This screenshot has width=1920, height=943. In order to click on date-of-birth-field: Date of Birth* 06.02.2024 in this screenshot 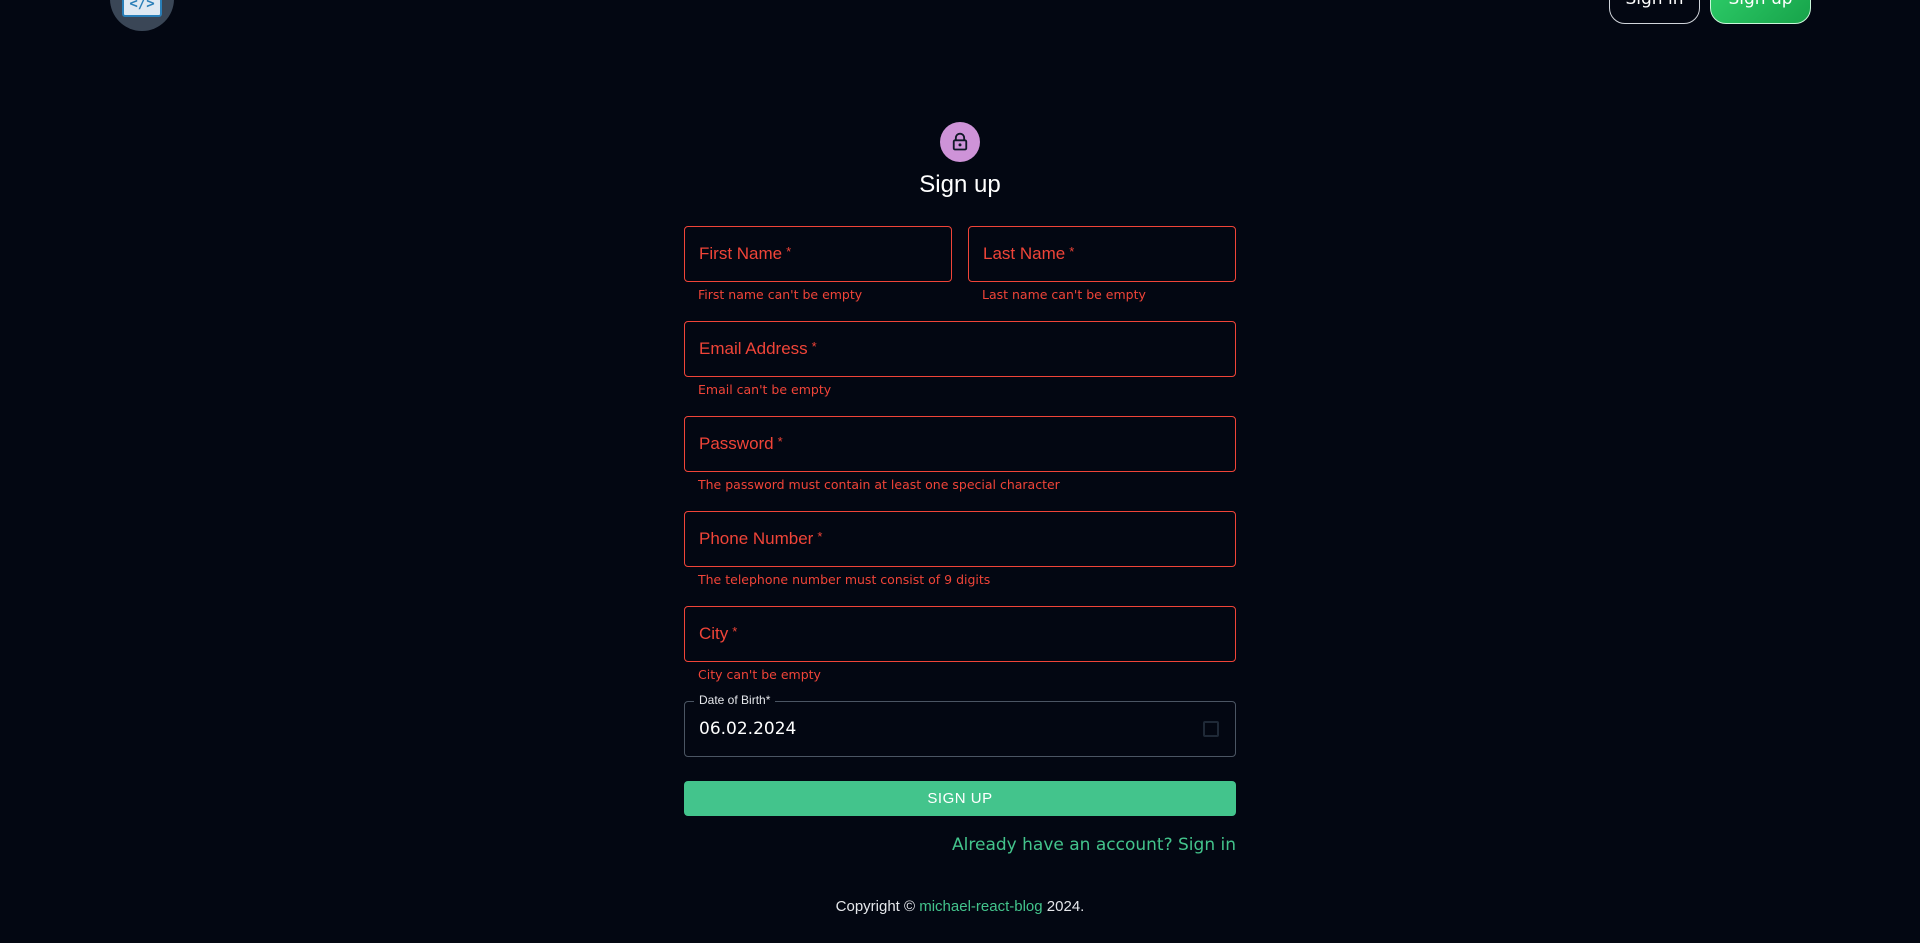, I will do `click(960, 725)`.